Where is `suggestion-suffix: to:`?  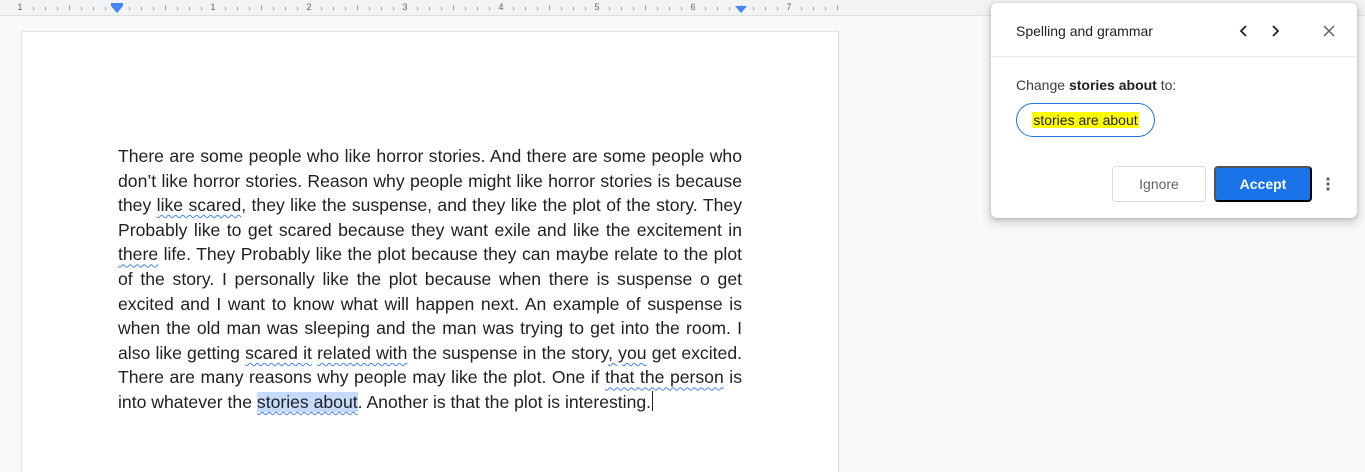 suggestion-suffix: to: is located at coordinates (1166, 85).